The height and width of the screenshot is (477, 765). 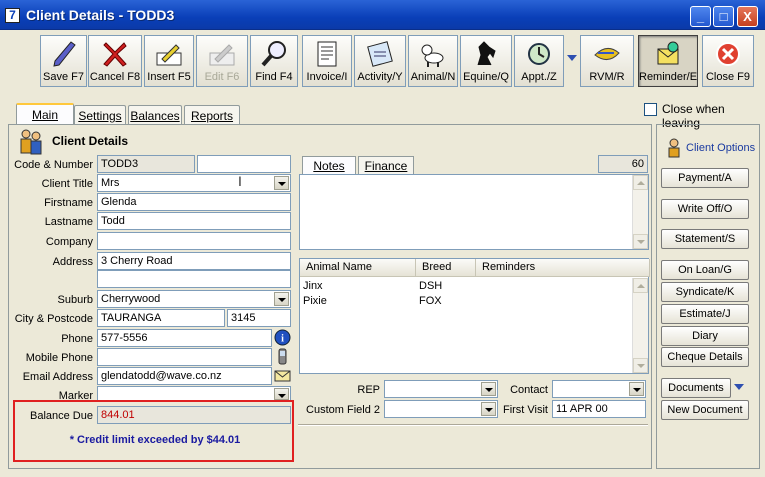 What do you see at coordinates (728, 61) in the screenshot?
I see `close-button: Close F9` at bounding box center [728, 61].